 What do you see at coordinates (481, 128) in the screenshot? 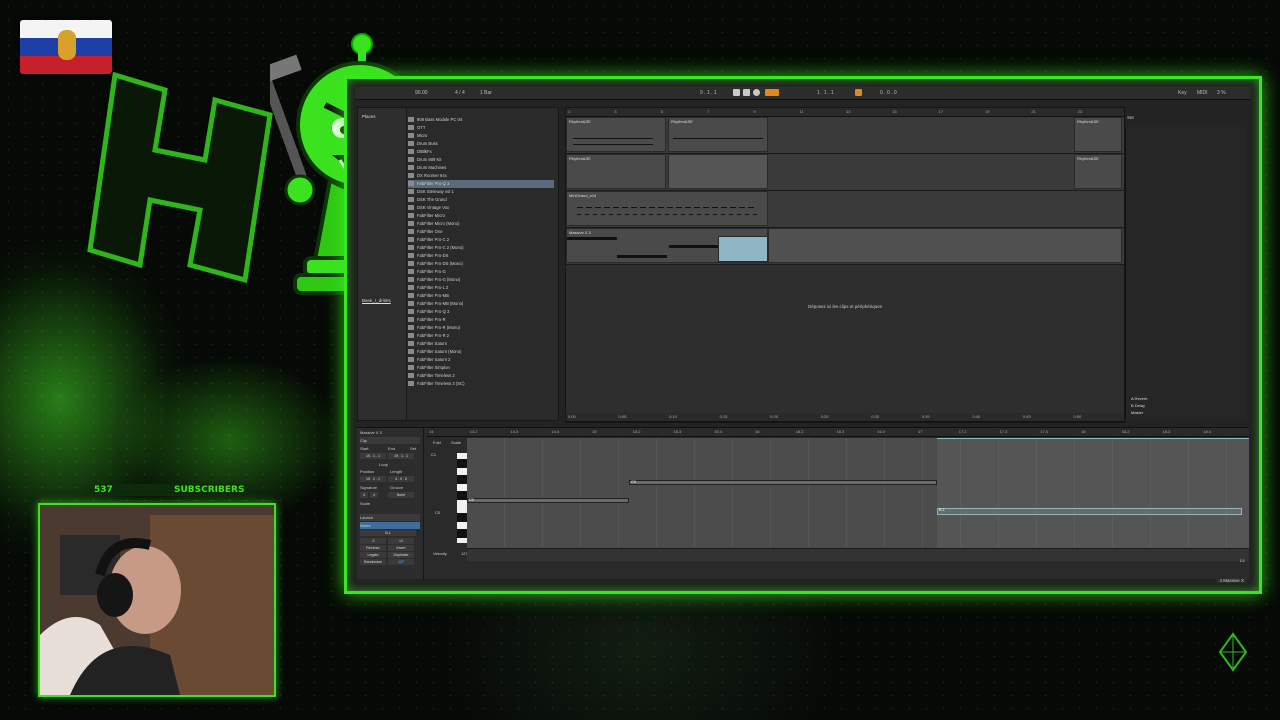
I see `browser-item: OTT` at bounding box center [481, 128].